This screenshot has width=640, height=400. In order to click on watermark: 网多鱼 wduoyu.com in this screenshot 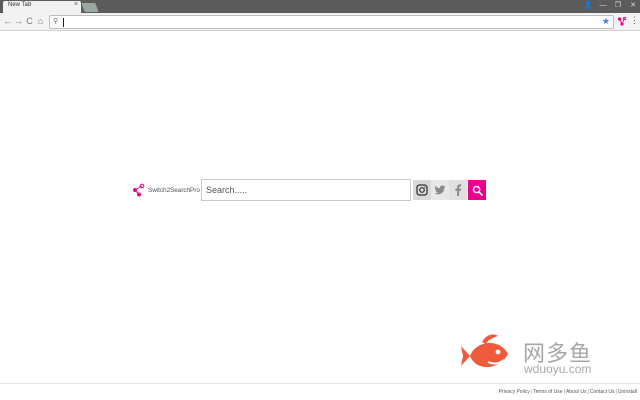, I will do `click(530, 357)`.